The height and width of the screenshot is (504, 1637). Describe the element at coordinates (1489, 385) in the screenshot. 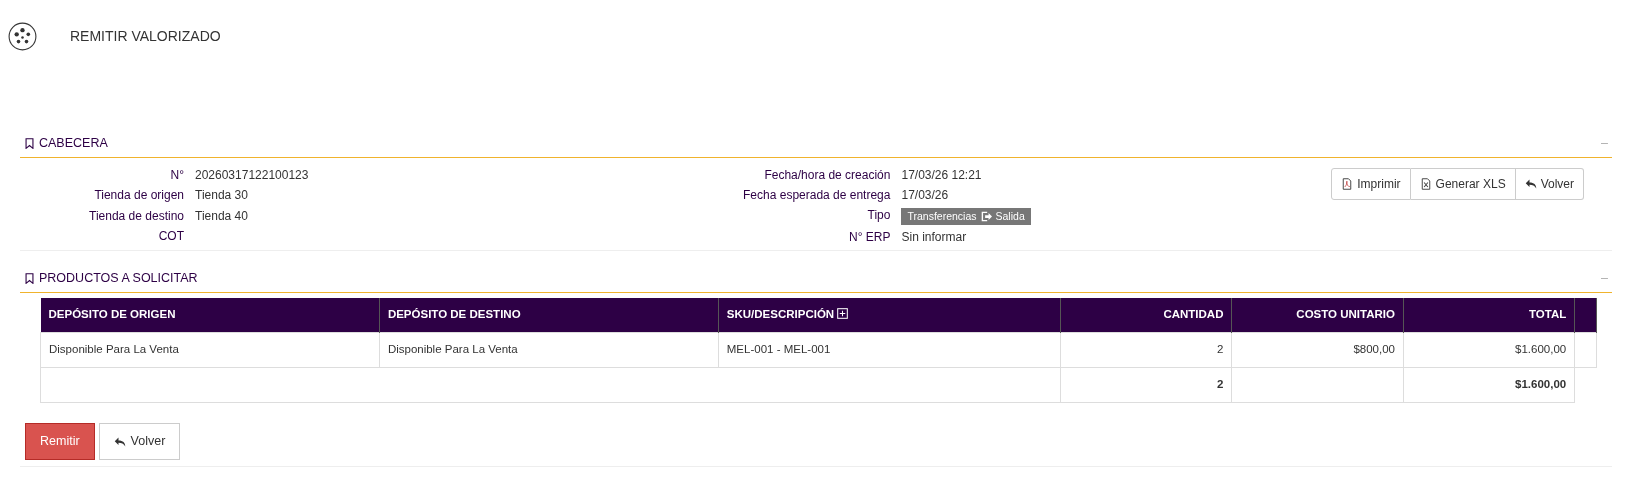

I see `total-amount: $1.600,00` at that location.